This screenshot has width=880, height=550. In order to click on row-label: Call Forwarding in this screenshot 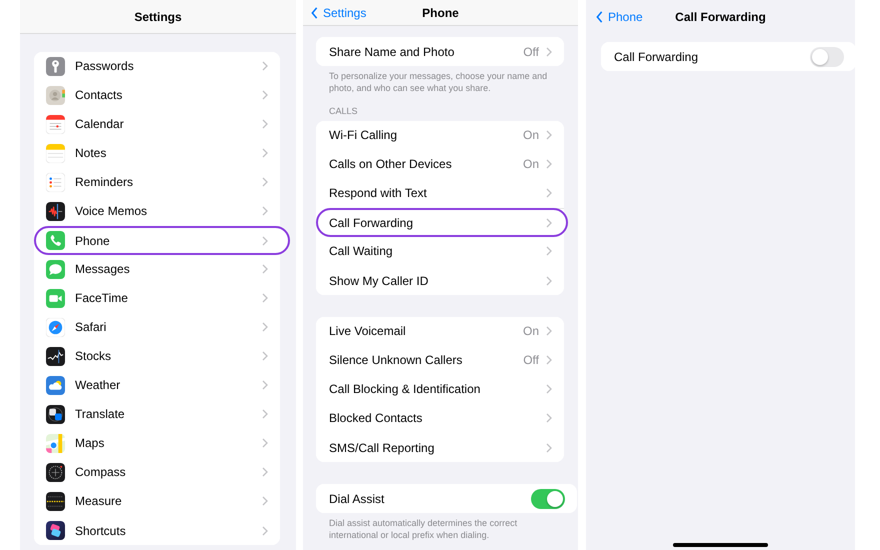, I will do `click(656, 57)`.